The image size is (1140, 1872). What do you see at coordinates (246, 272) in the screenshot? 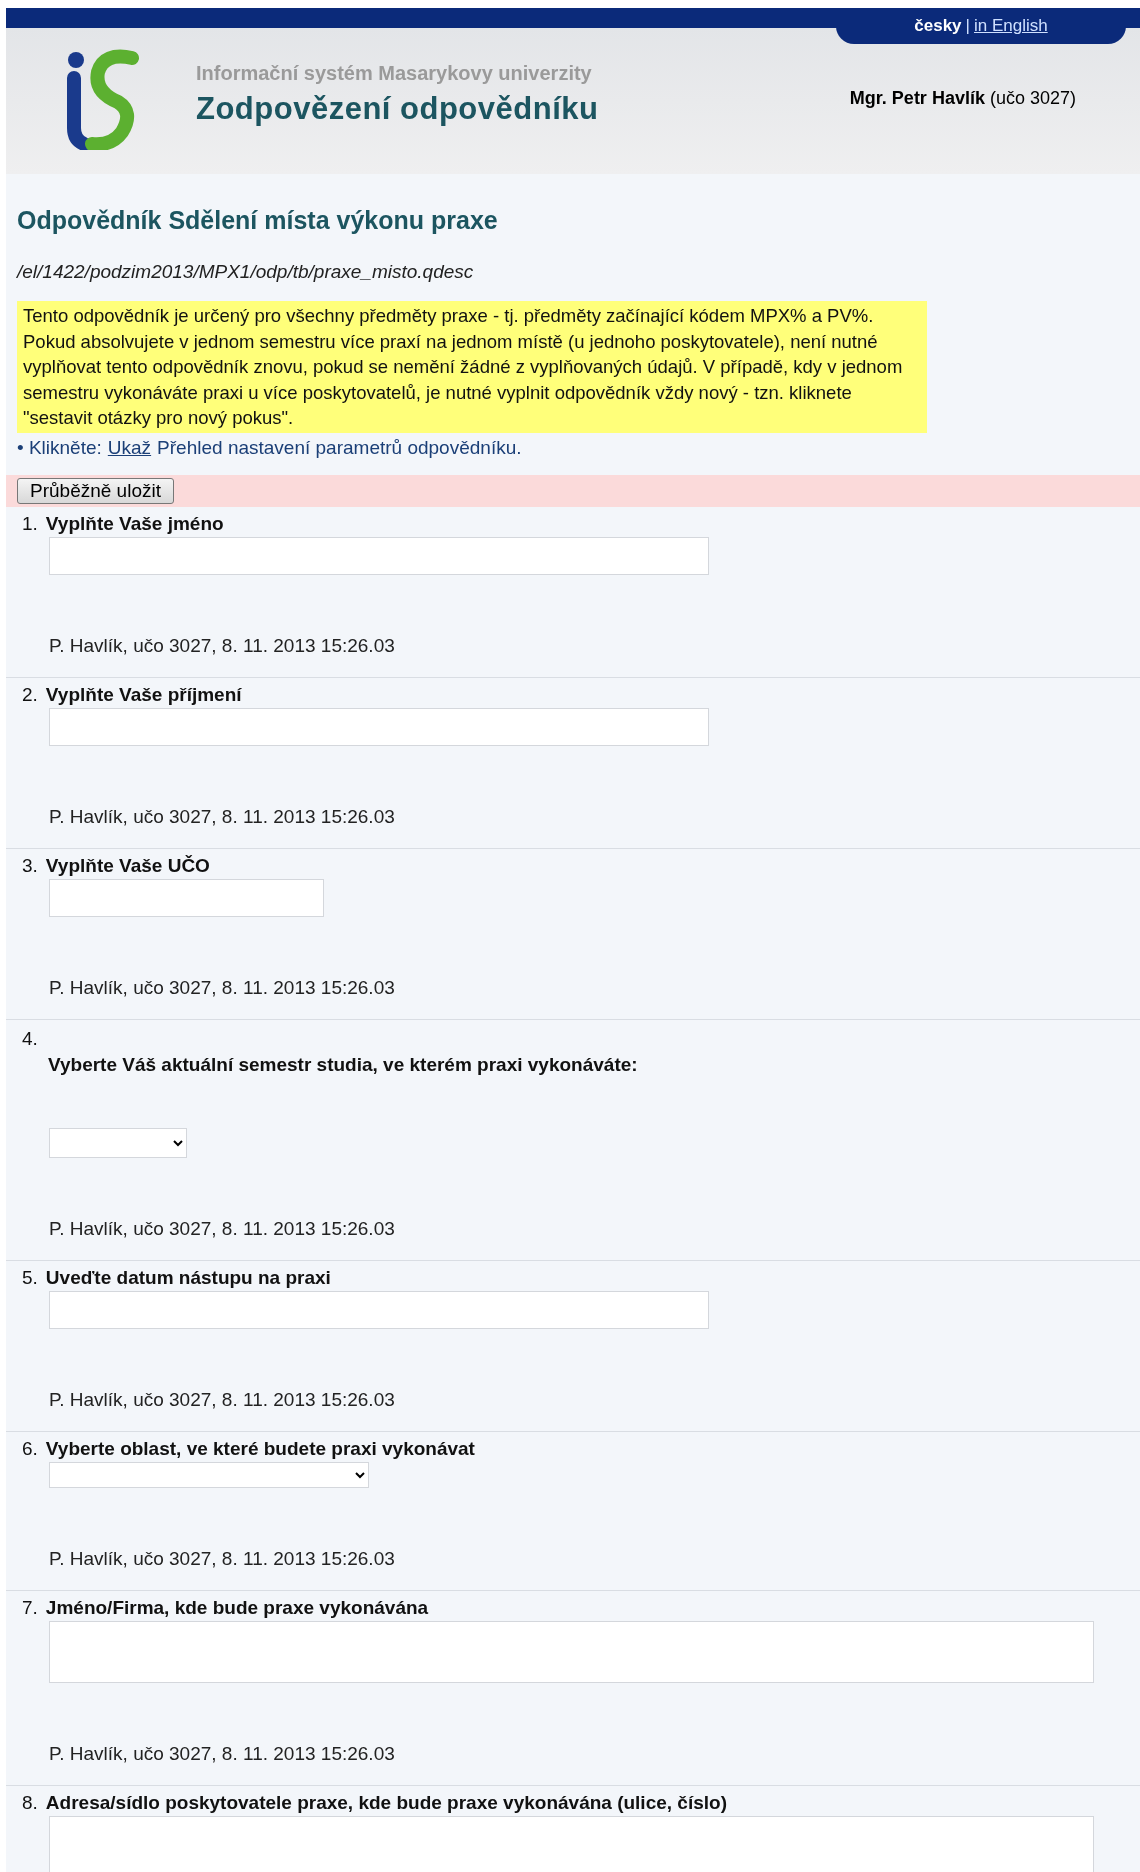
I see `file-path: /el/1422/podzim2013/MPX1/odp/tb/praxe_misto.qdesc` at bounding box center [246, 272].